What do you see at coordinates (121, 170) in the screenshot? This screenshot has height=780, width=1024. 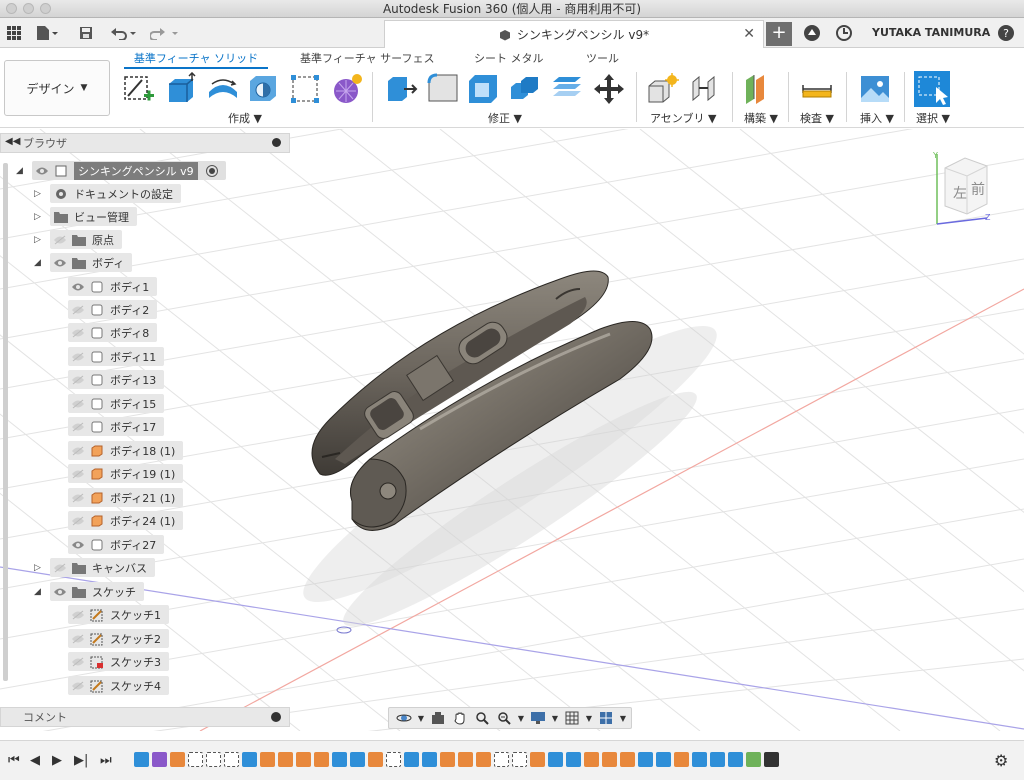 I see `tree-root-item: ◢ シンキングペンシル v9` at bounding box center [121, 170].